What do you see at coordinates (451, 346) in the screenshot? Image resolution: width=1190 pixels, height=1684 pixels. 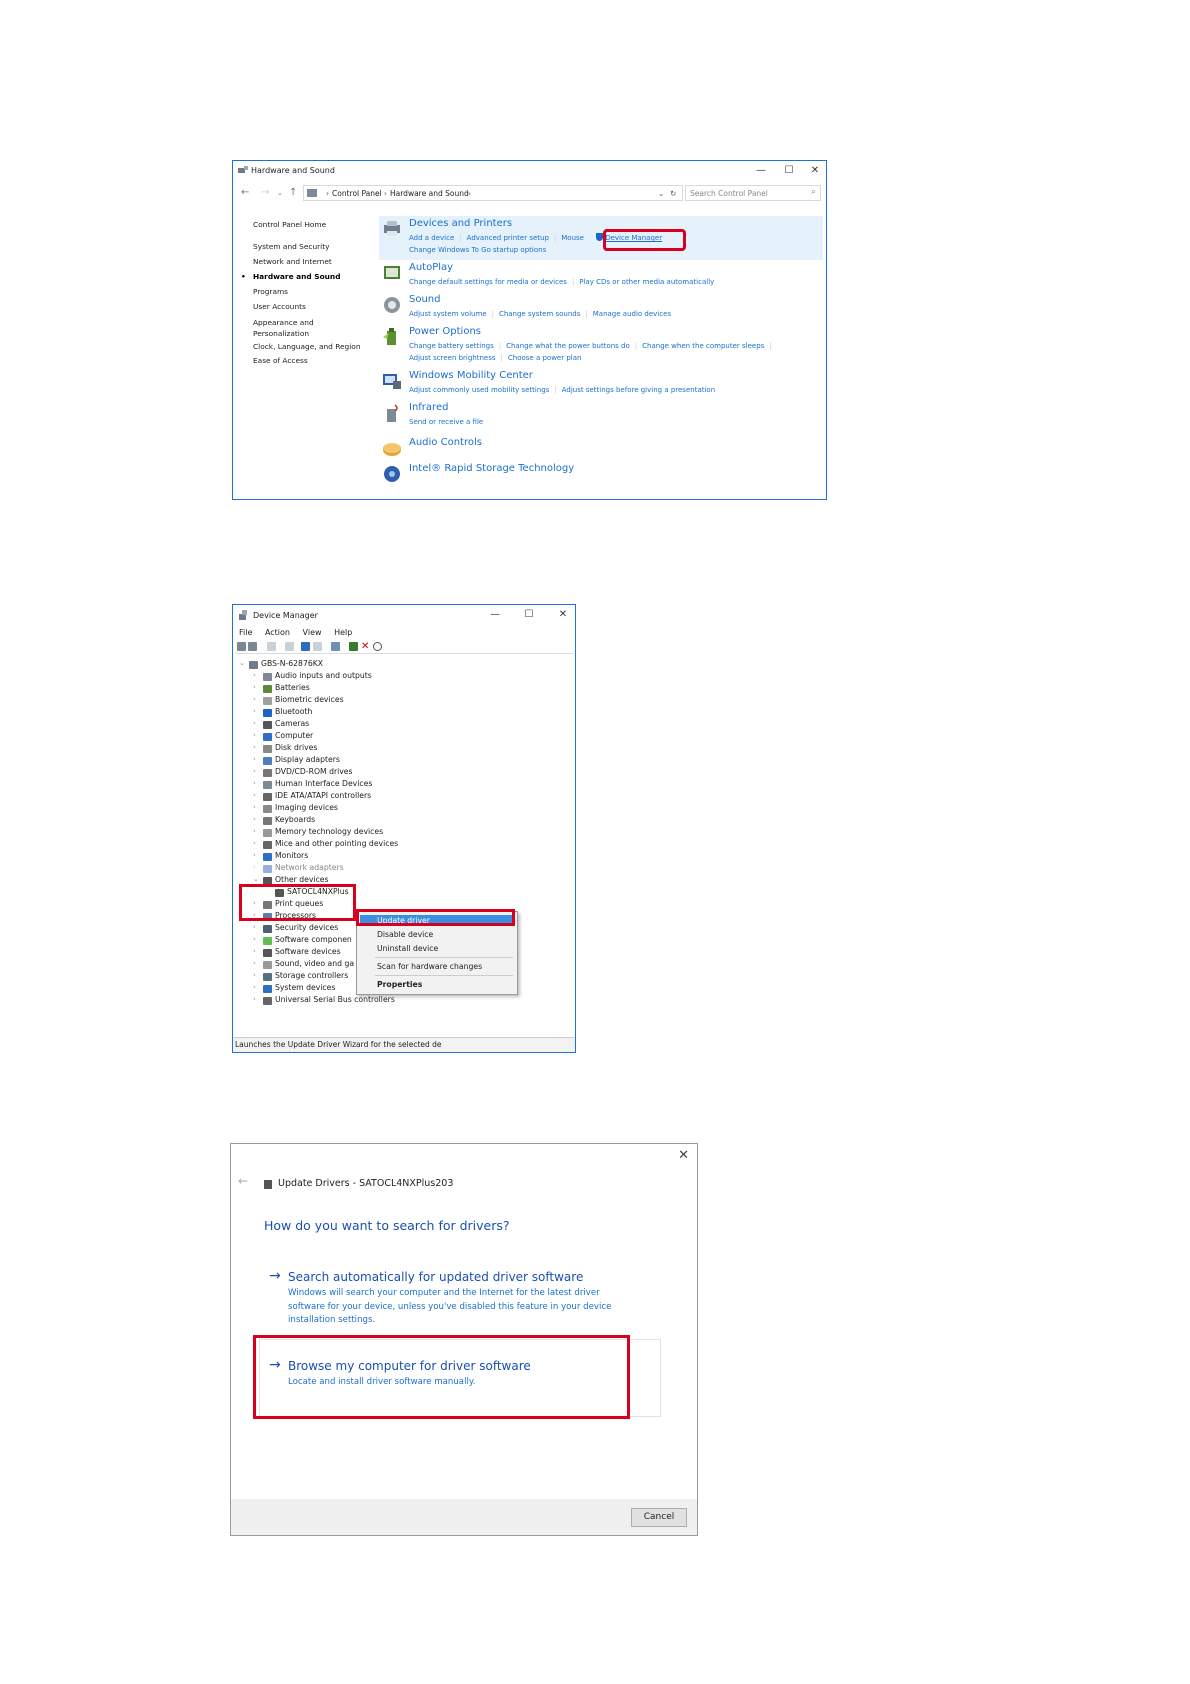 I see `battery-settings-link: Change battery settings` at bounding box center [451, 346].